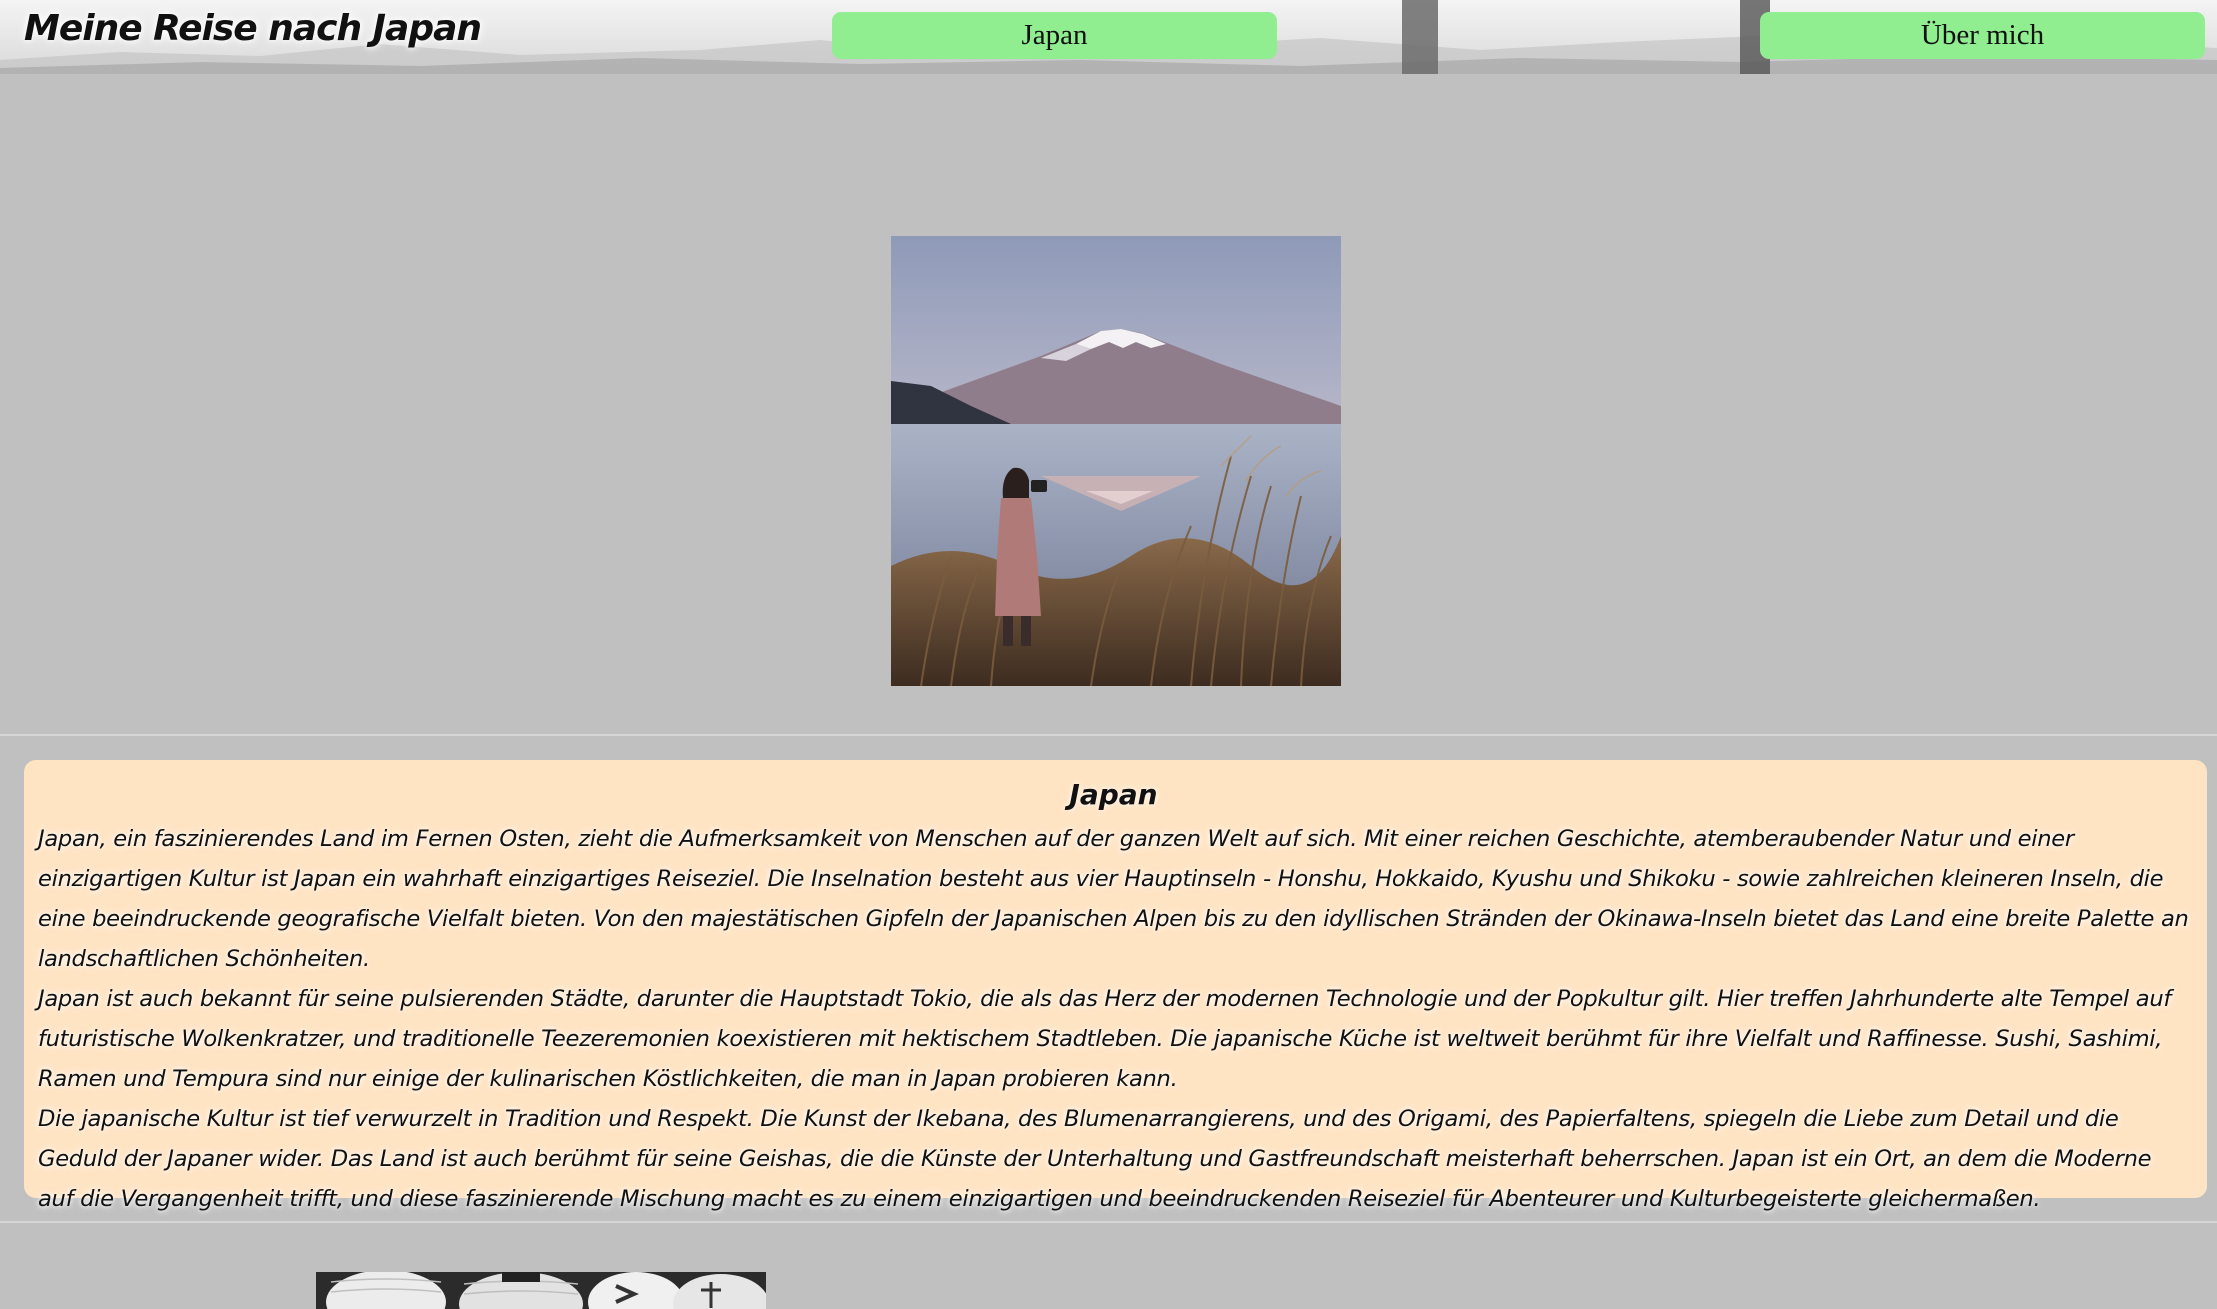  I want to click on paper-lanterns-photo, so click(541, 1290).